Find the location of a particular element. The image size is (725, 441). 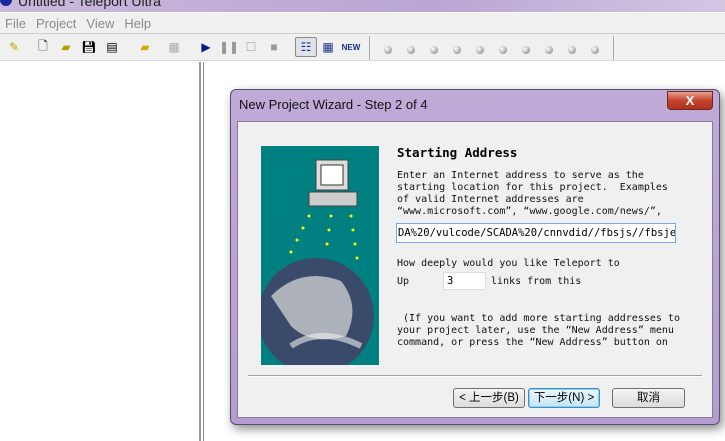

stop-outline-icon: ☐ is located at coordinates (251, 47).